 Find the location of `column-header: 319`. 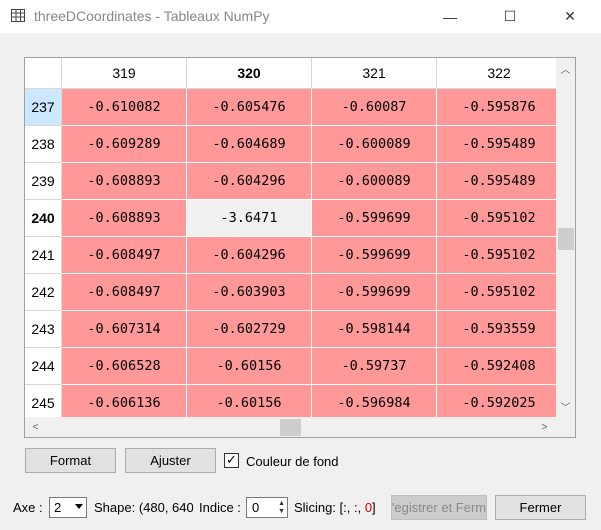

column-header: 319 is located at coordinates (124, 73).